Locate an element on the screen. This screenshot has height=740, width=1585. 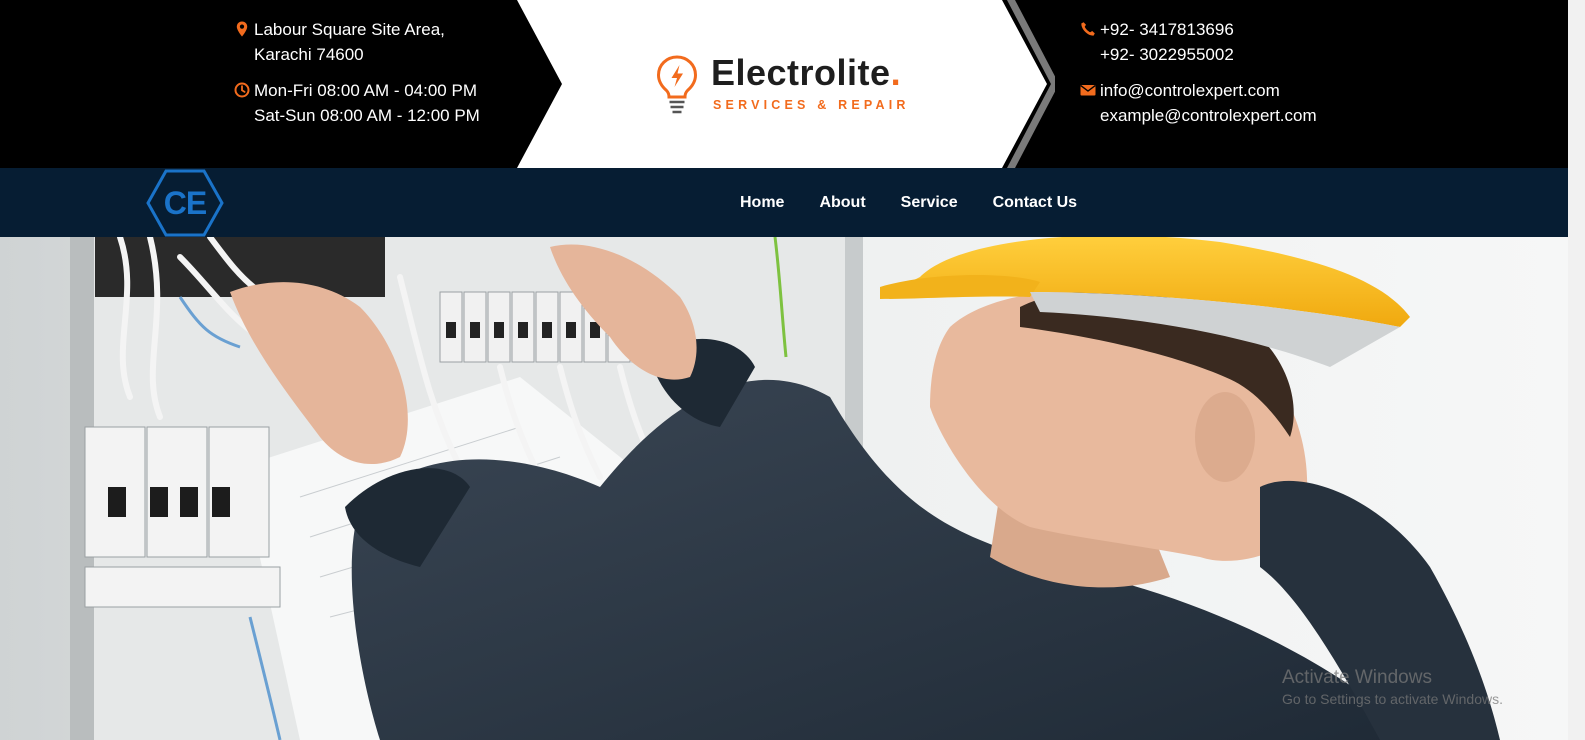
phone-1: +92- 3417813696 is located at coordinates (1167, 29).